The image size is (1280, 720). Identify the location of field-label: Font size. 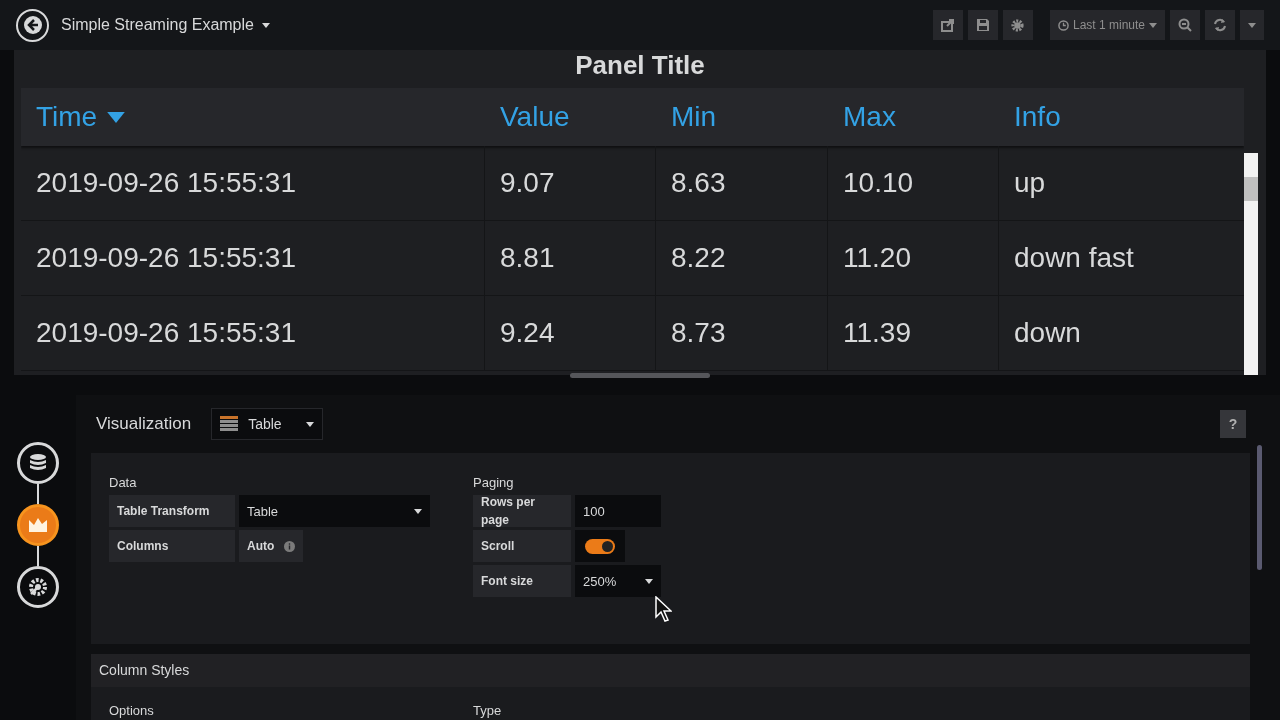
(522, 581).